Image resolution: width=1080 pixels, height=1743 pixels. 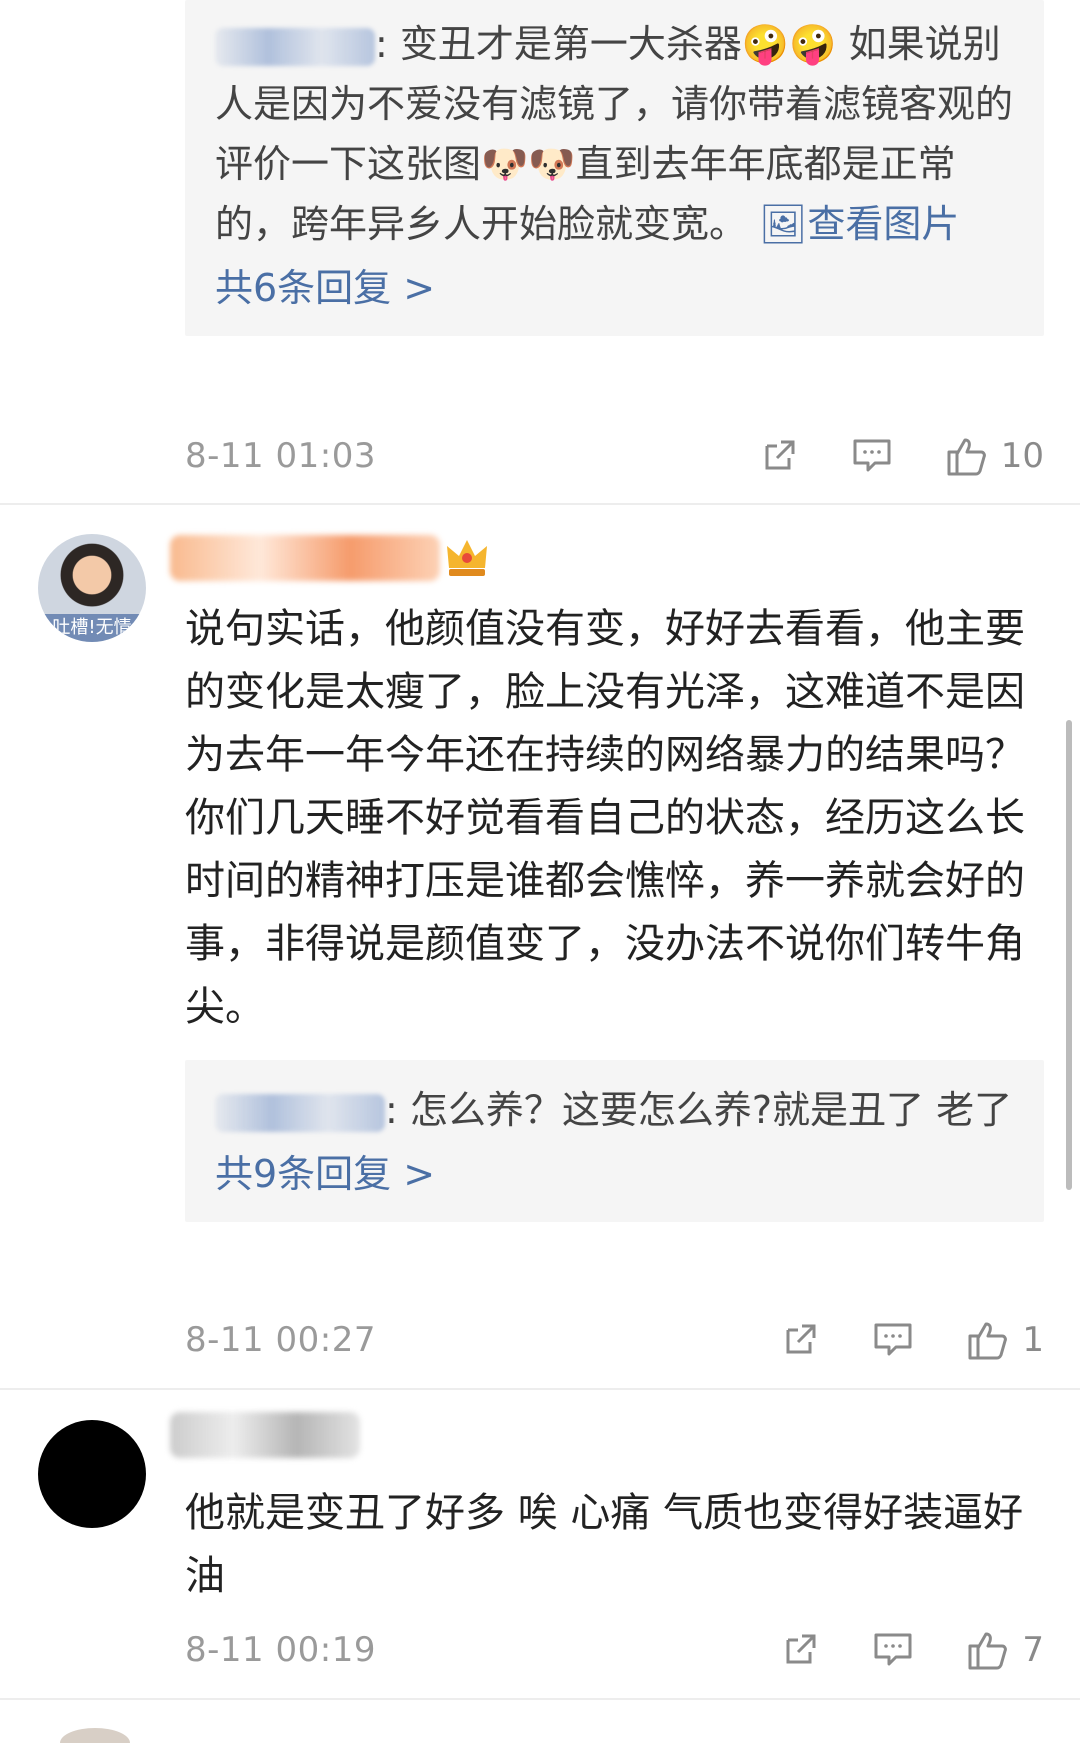 I want to click on reply-content: : 怎么养？这要怎么养?就是丑了 老了, so click(x=614, y=1110).